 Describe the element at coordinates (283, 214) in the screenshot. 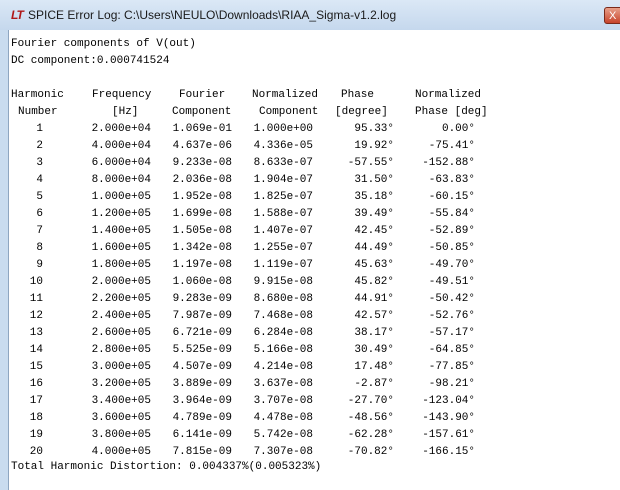

I see `normalized-component-cell: 1.588e-07` at that location.